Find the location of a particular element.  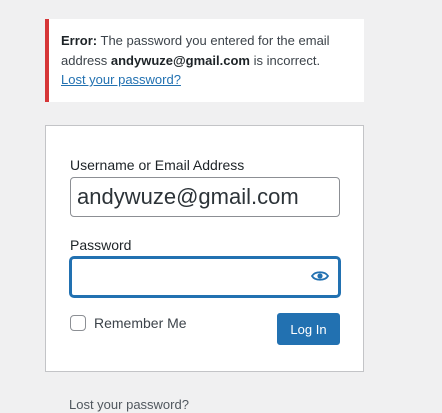

error-email: andywuze@gmail.com is located at coordinates (180, 60).